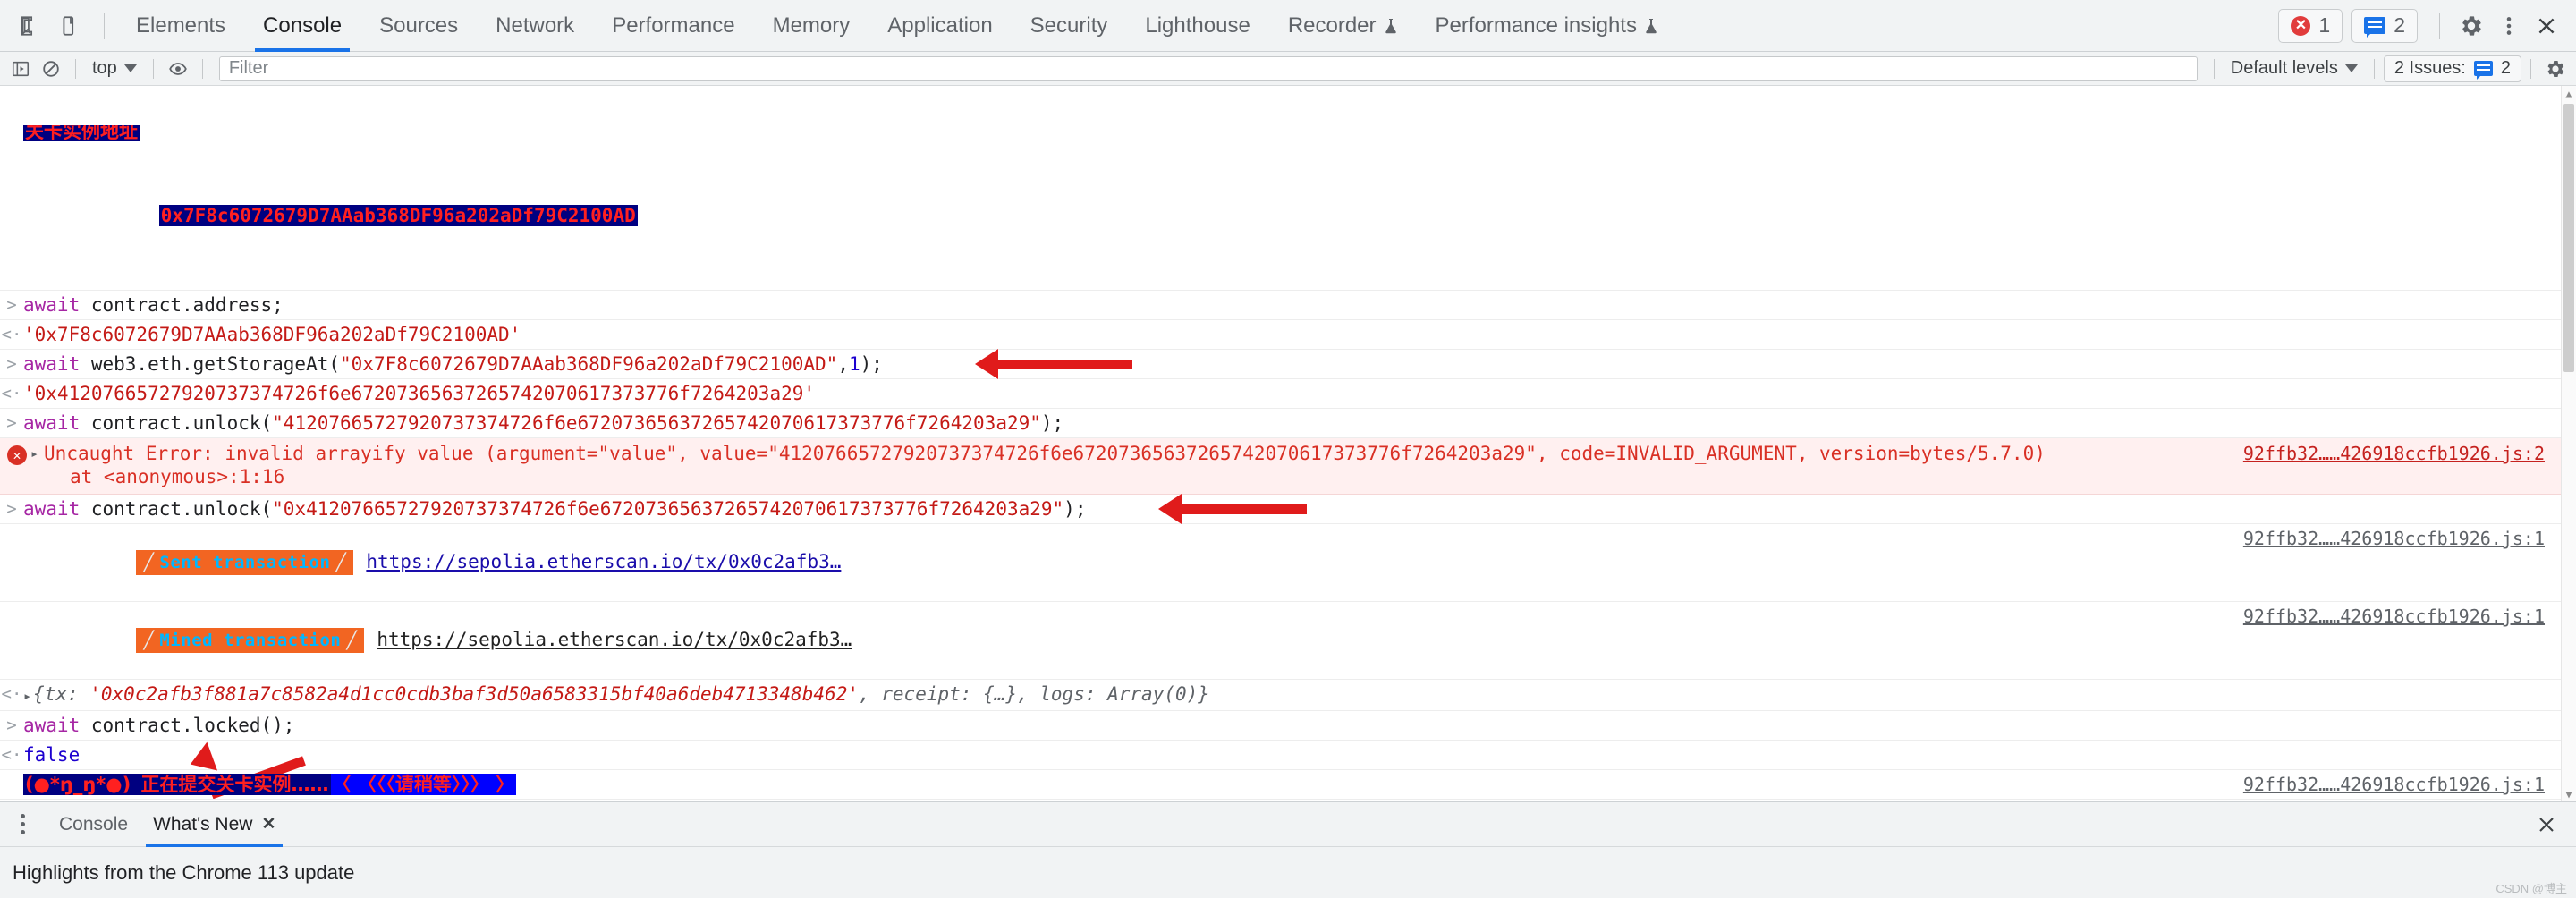 The width and height of the screenshot is (2576, 898). Describe the element at coordinates (268, 824) in the screenshot. I see `close-icon: ✕` at that location.